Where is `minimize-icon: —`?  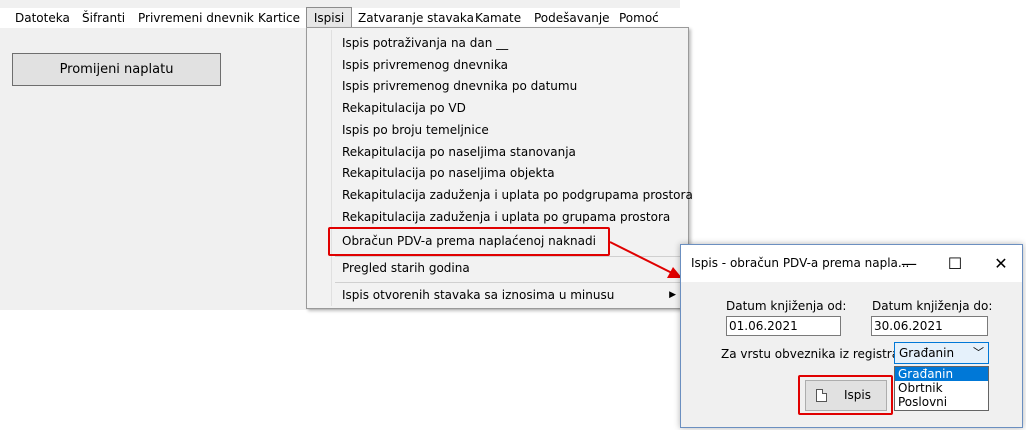
minimize-icon: — is located at coordinates (909, 263).